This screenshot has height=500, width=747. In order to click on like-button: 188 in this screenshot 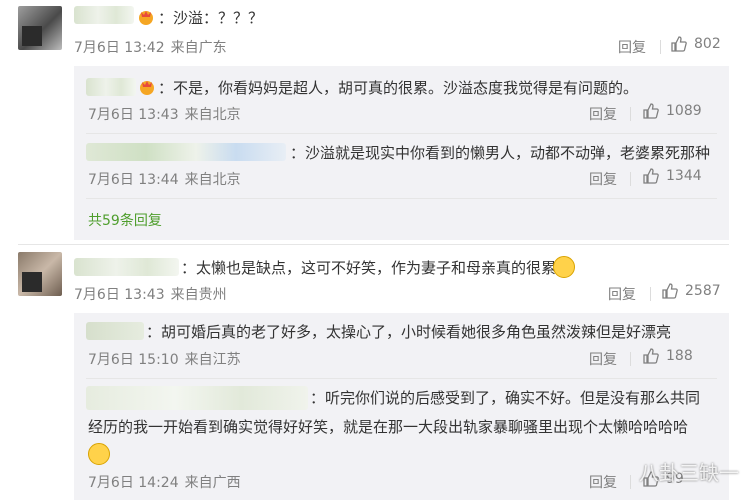, I will do `click(667, 356)`.